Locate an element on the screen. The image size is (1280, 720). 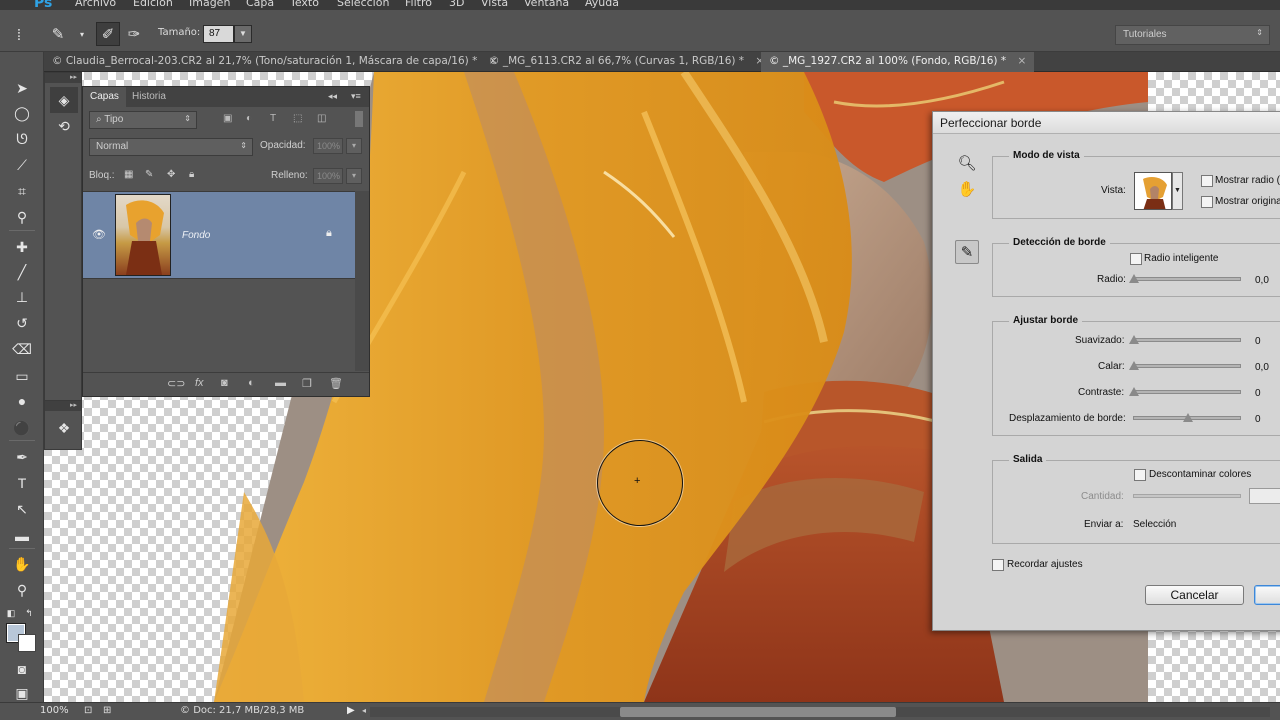
smart-radius-checkbox is located at coordinates (1136, 259).